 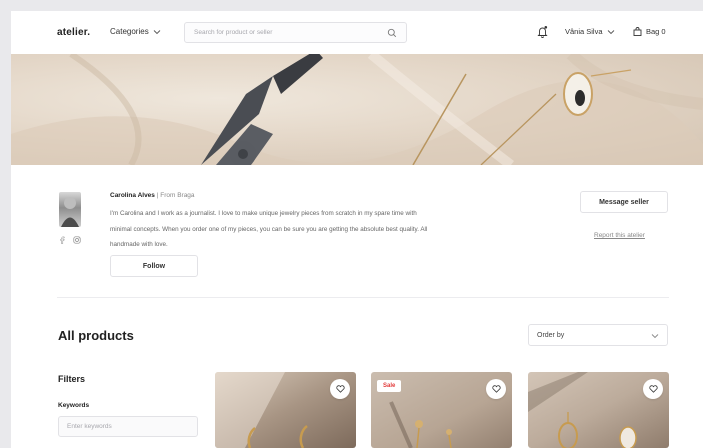 What do you see at coordinates (295, 32) in the screenshot?
I see `search-input: Search for product or seller` at bounding box center [295, 32].